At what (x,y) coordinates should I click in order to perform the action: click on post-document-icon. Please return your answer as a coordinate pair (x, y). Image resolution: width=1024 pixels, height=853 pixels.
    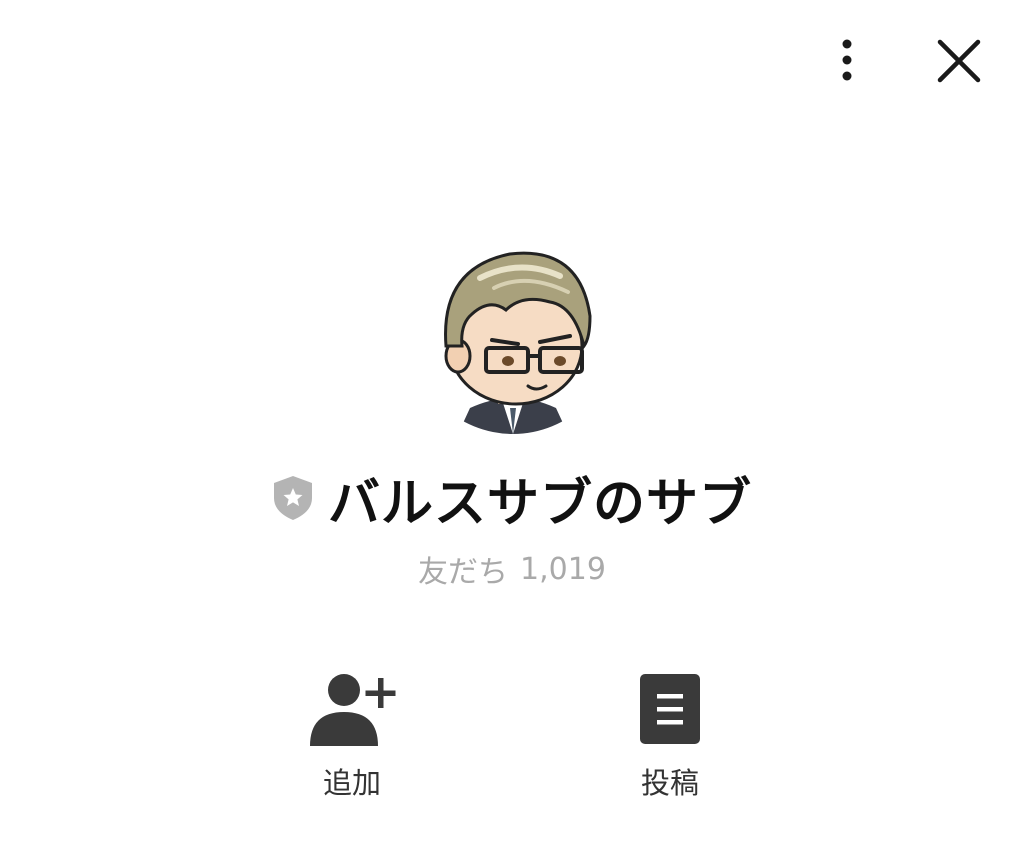
    Looking at the image, I should click on (670, 709).